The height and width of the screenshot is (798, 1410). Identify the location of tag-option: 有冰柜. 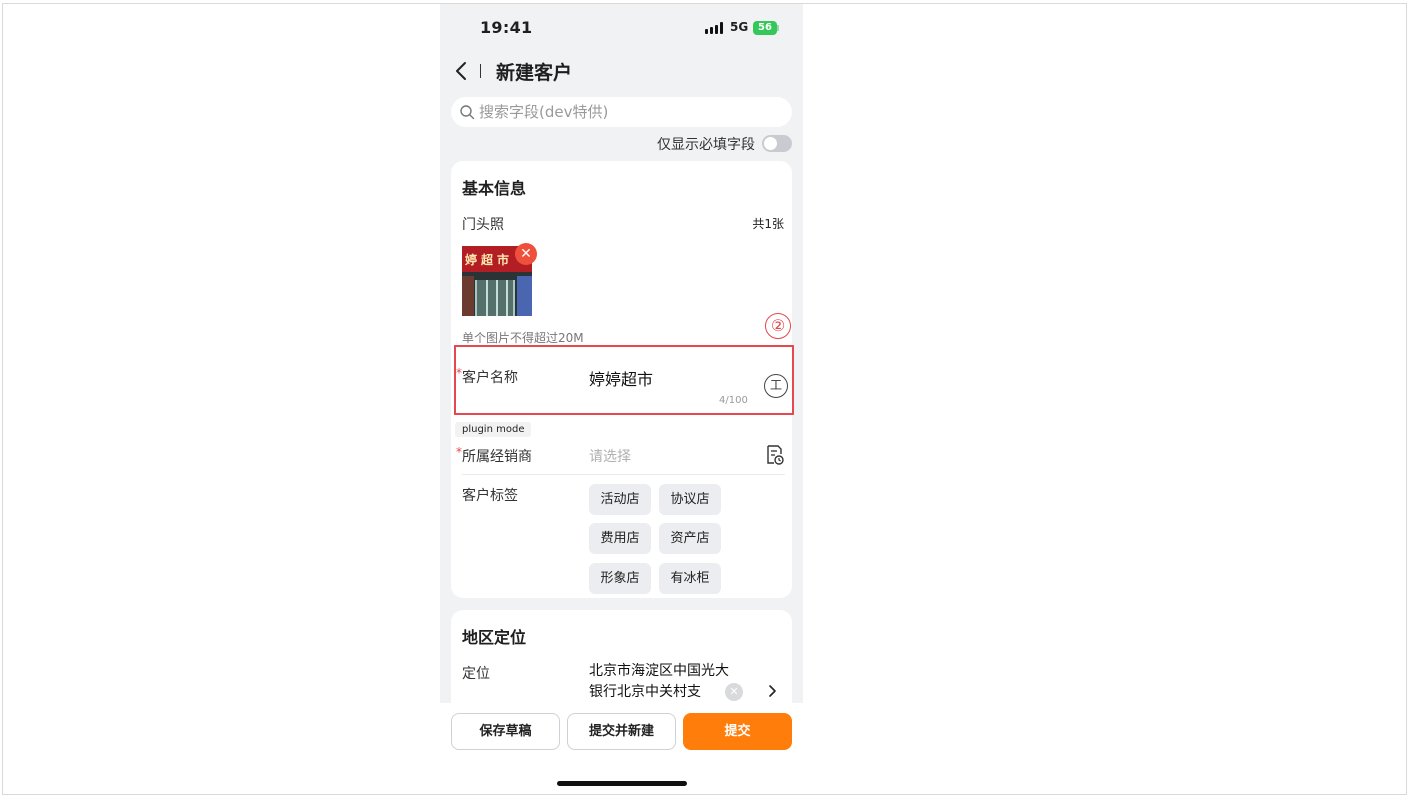
(690, 578).